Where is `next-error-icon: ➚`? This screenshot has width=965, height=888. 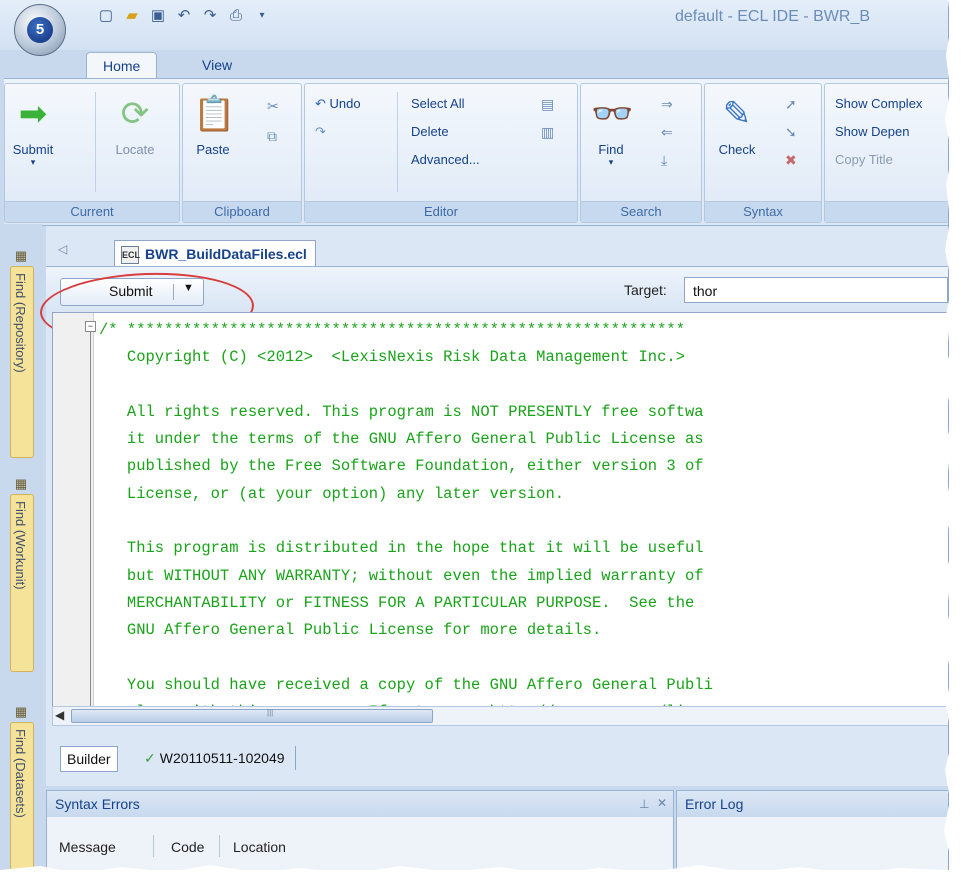 next-error-icon: ➚ is located at coordinates (791, 104).